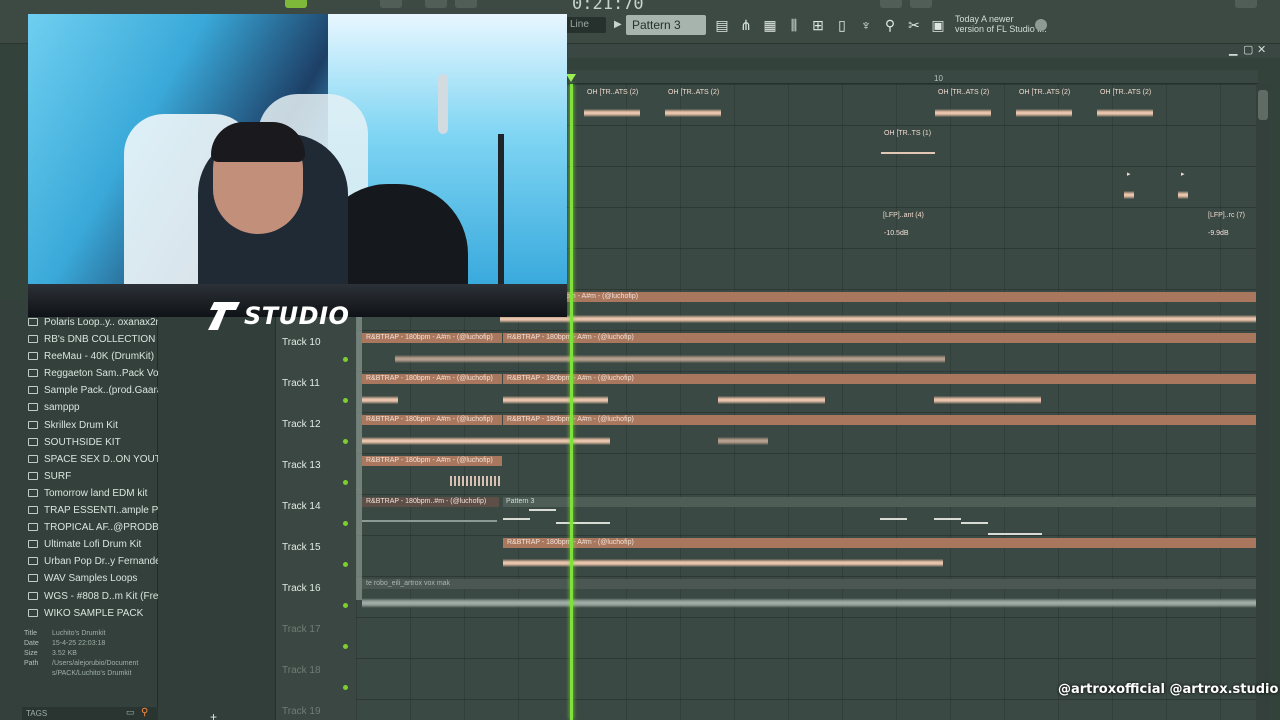 The image size is (1280, 720). Describe the element at coordinates (93, 561) in the screenshot. I see `browser-folder: Urban Pop Dr..y Fernandez` at that location.